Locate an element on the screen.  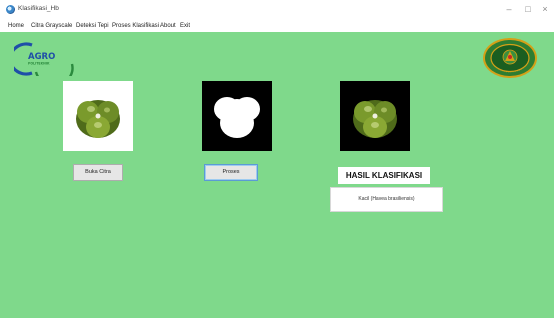
menu-item-citra-grayscale: Citra Grayscale is located at coordinates (51, 26).